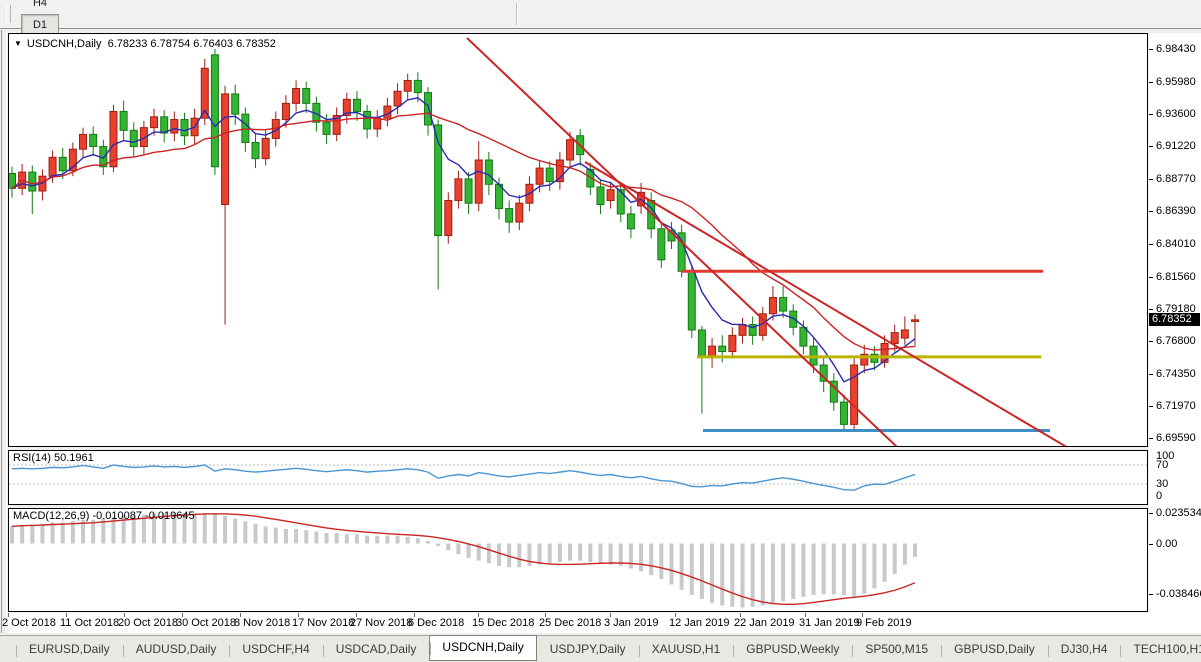 The height and width of the screenshot is (662, 1201). I want to click on macd-indicator-panel, so click(578, 560).